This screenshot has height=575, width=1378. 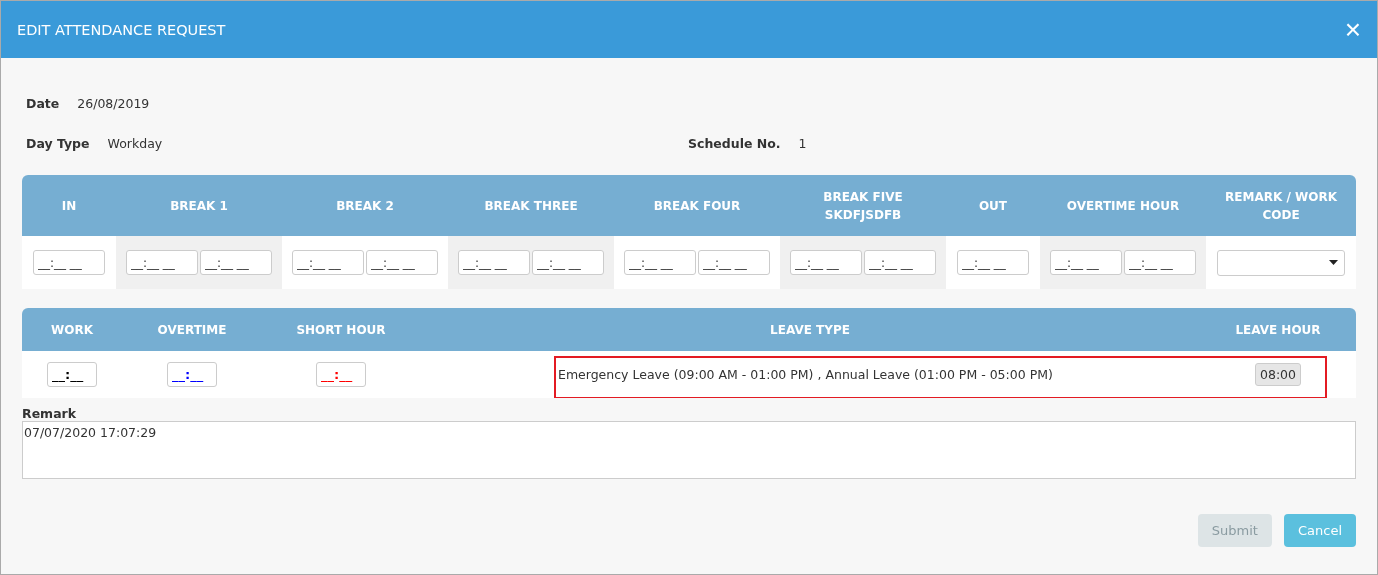 I want to click on column-header: REMARK / WORK CODE, so click(x=1281, y=206).